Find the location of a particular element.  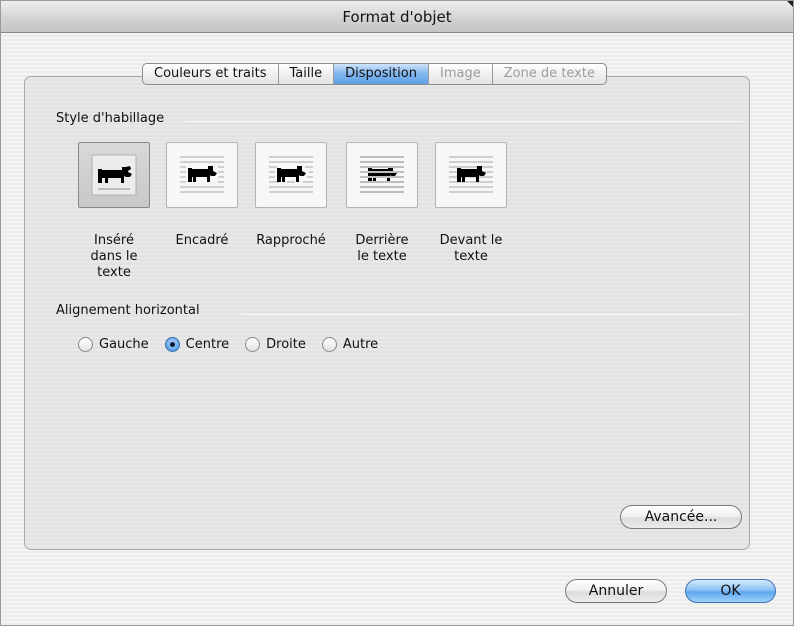

wrap-square-label: Encadré is located at coordinates (202, 240).